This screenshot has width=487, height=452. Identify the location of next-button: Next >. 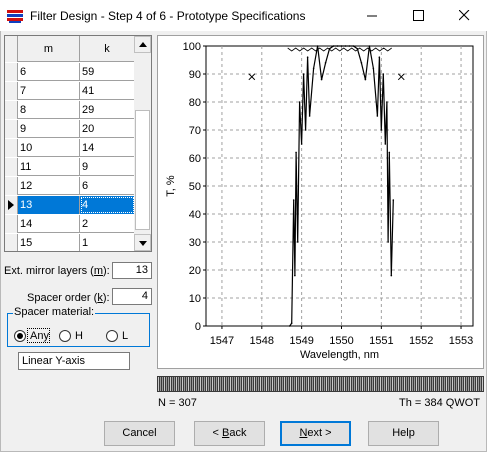
(315, 433).